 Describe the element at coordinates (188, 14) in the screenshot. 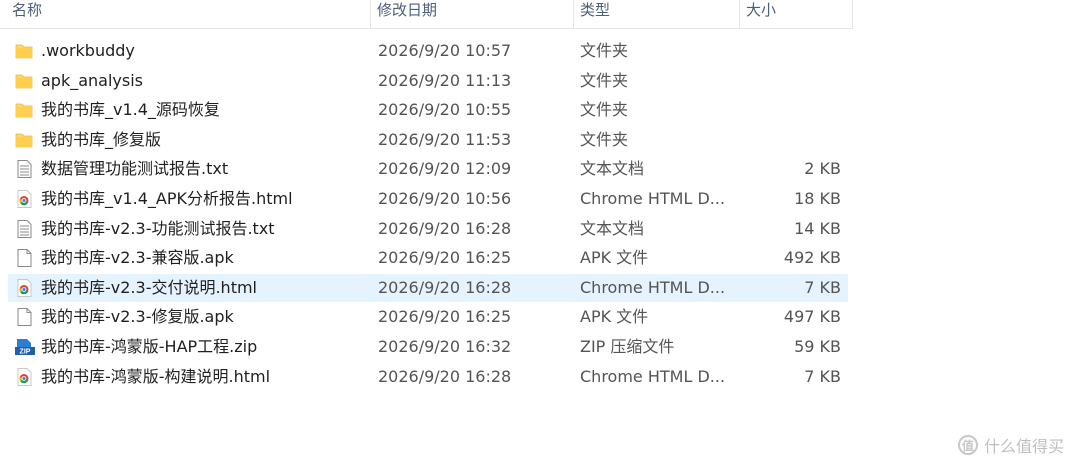

I see `column-header-name: 名称` at that location.